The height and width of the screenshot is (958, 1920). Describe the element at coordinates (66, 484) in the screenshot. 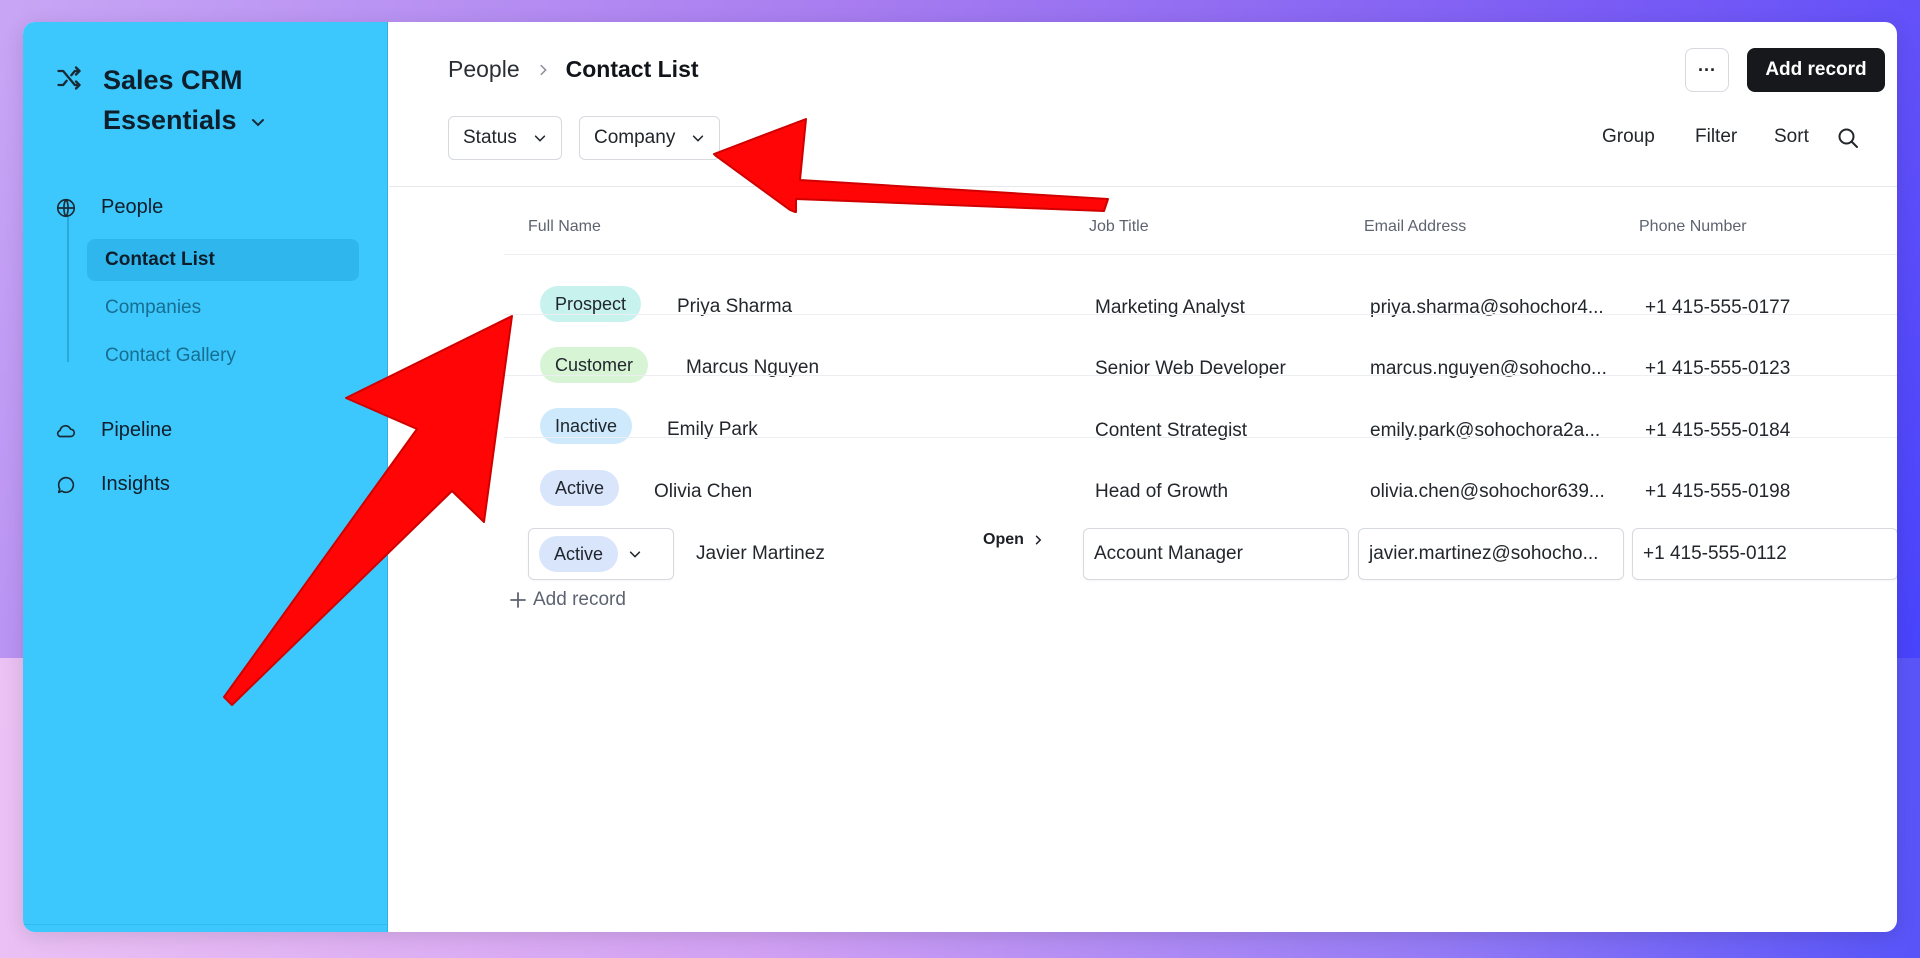

I see `chat-bubble-icon` at that location.